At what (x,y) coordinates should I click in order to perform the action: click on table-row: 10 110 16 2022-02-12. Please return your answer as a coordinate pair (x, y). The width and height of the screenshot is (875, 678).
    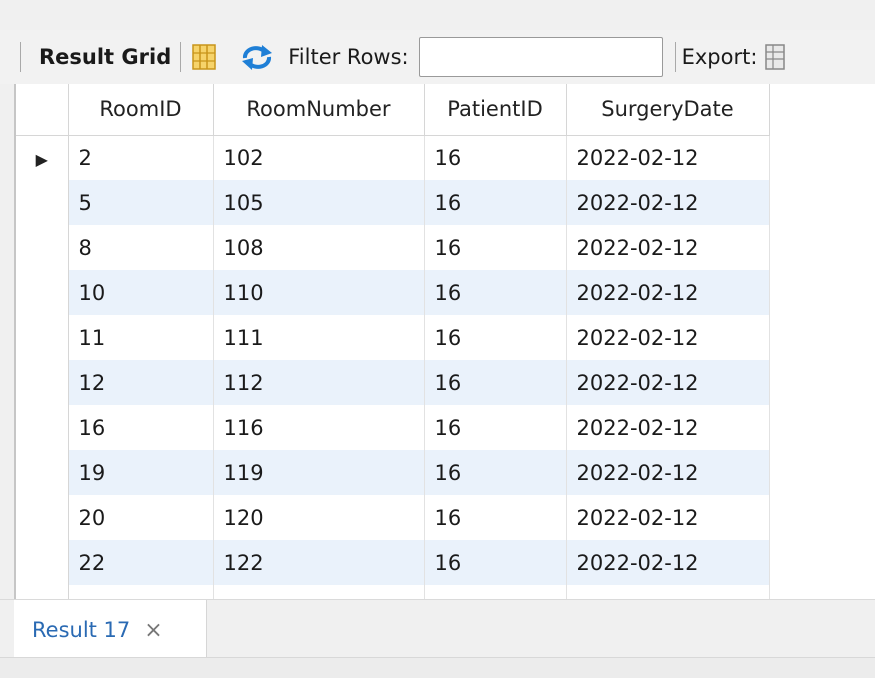
    Looking at the image, I should click on (393, 292).